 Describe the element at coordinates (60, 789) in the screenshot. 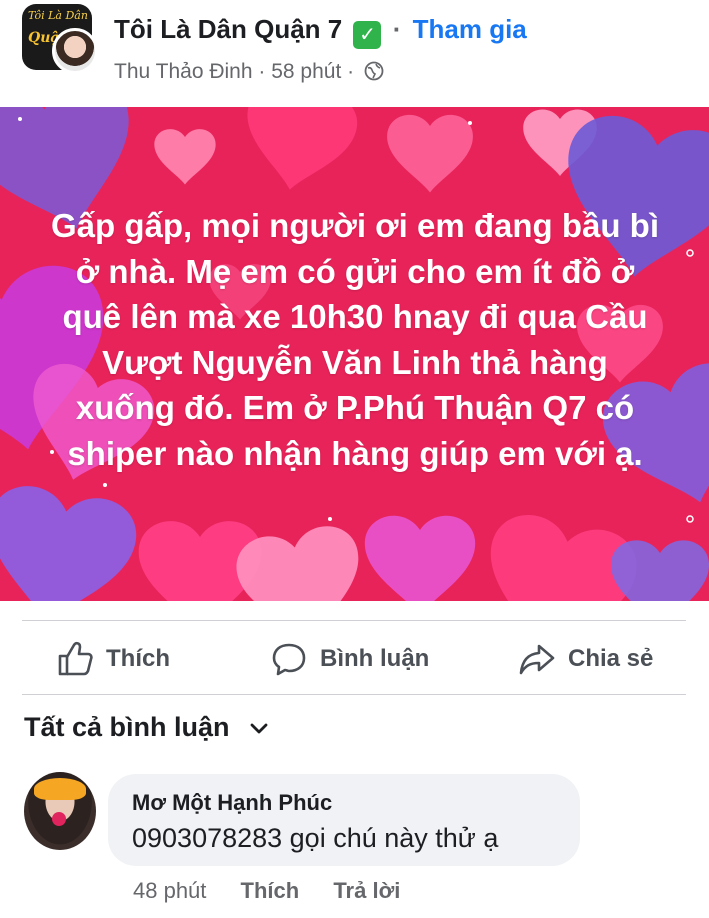

I see `avatar-decoration` at that location.